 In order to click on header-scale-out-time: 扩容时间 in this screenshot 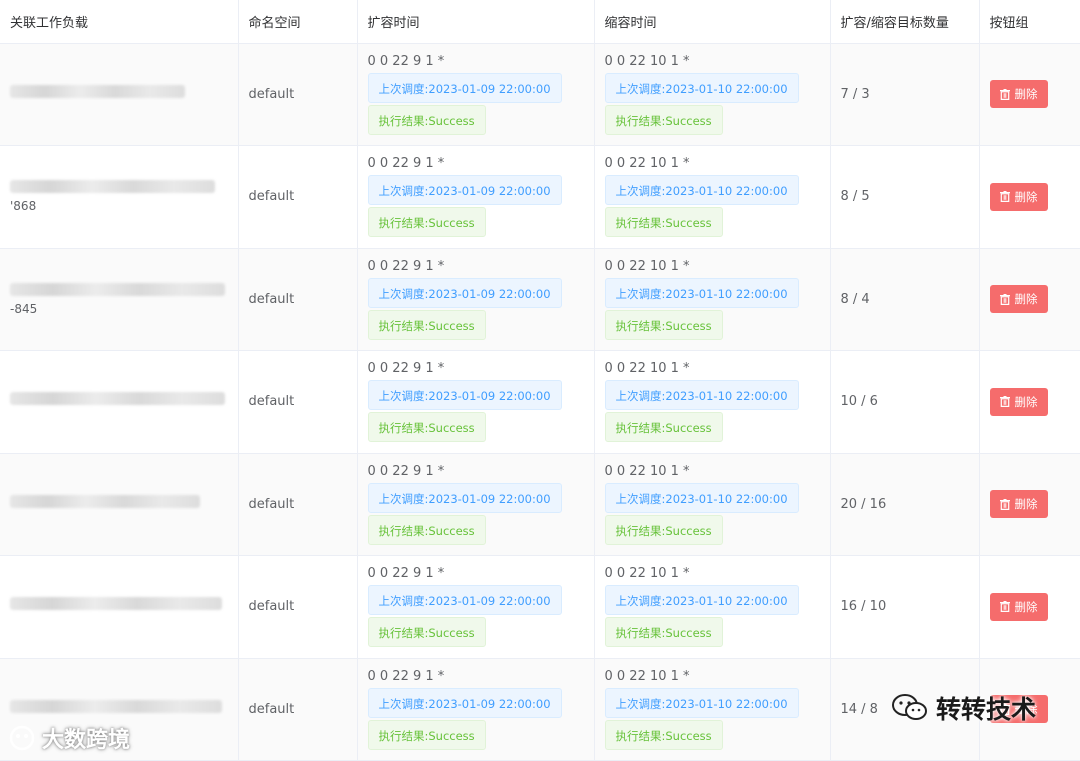, I will do `click(476, 22)`.